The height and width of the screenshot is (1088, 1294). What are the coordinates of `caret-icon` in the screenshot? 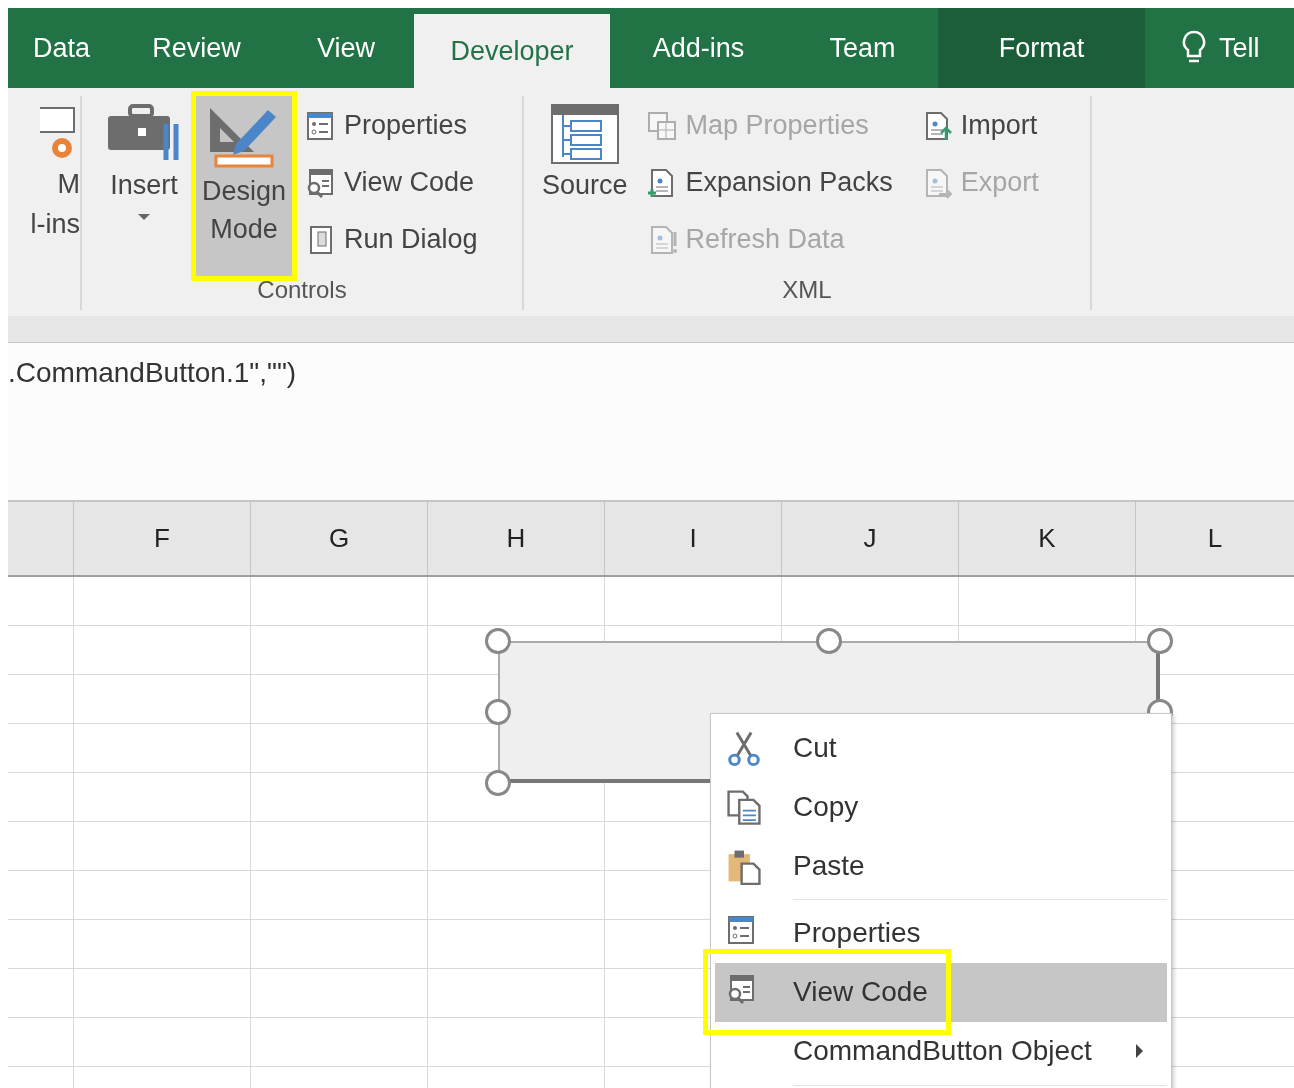 It's located at (144, 217).